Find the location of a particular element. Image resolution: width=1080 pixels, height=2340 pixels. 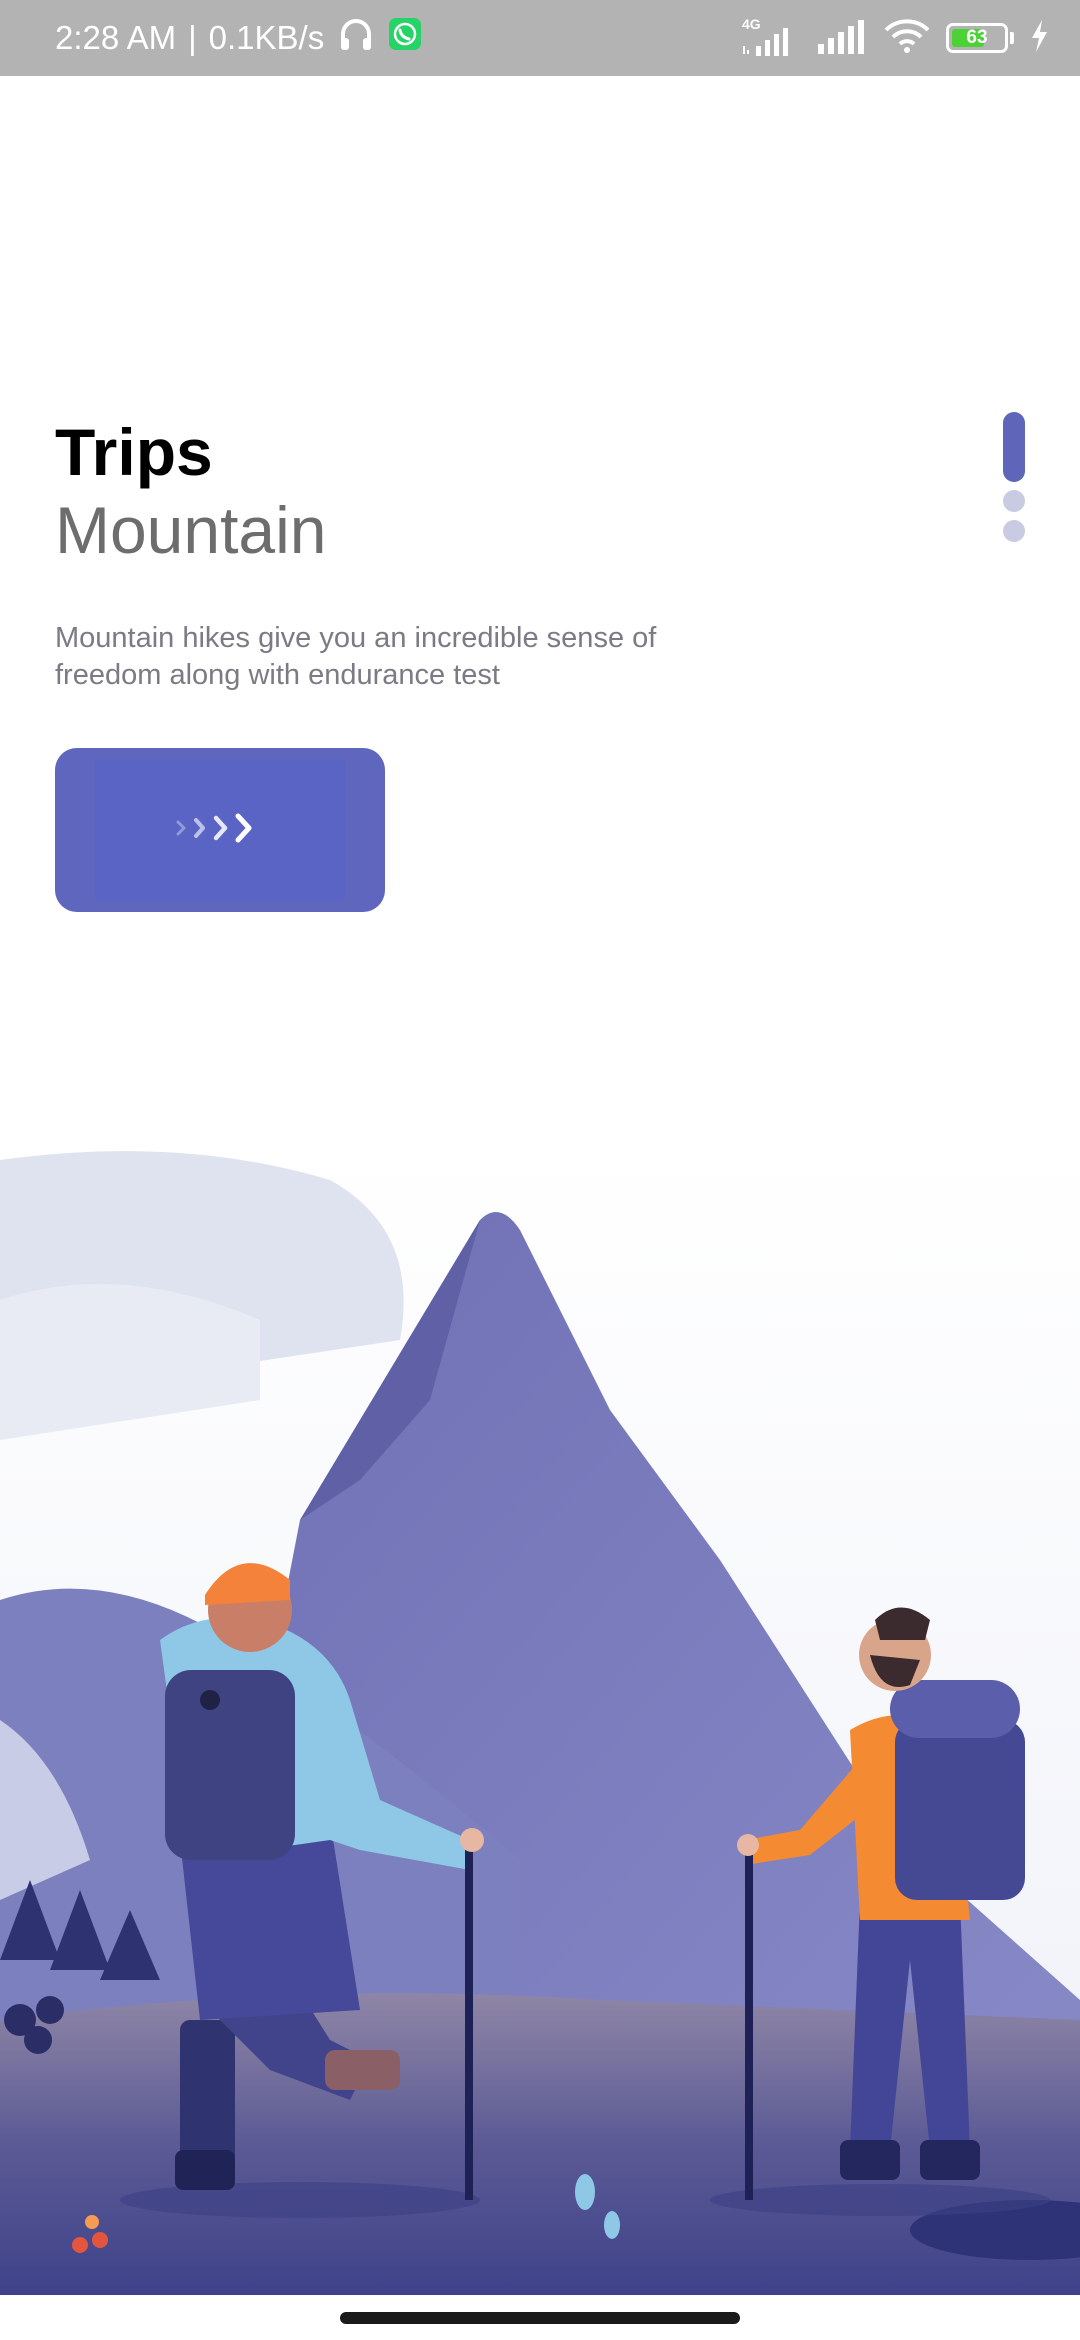

status-bar: 2:28 AM | 0.1KB/s 4G 63 is located at coordinates (540, 38).